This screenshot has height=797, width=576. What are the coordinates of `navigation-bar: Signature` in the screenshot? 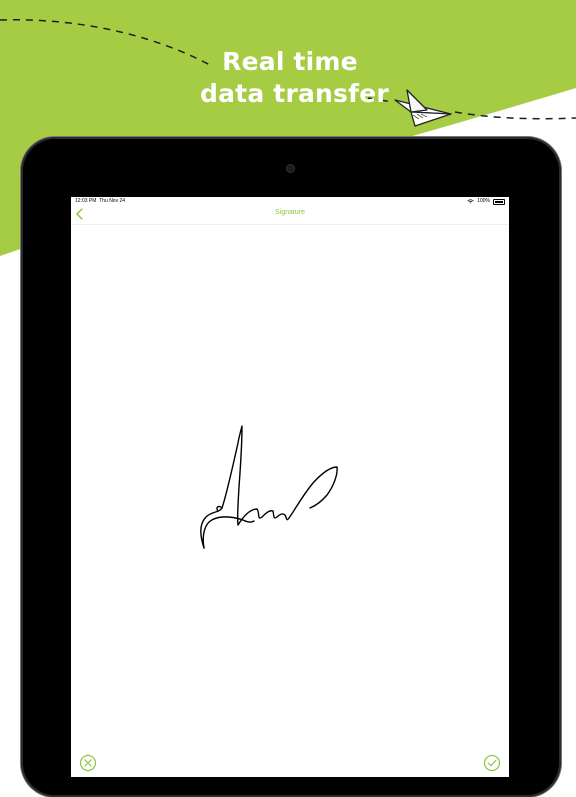 It's located at (290, 215).